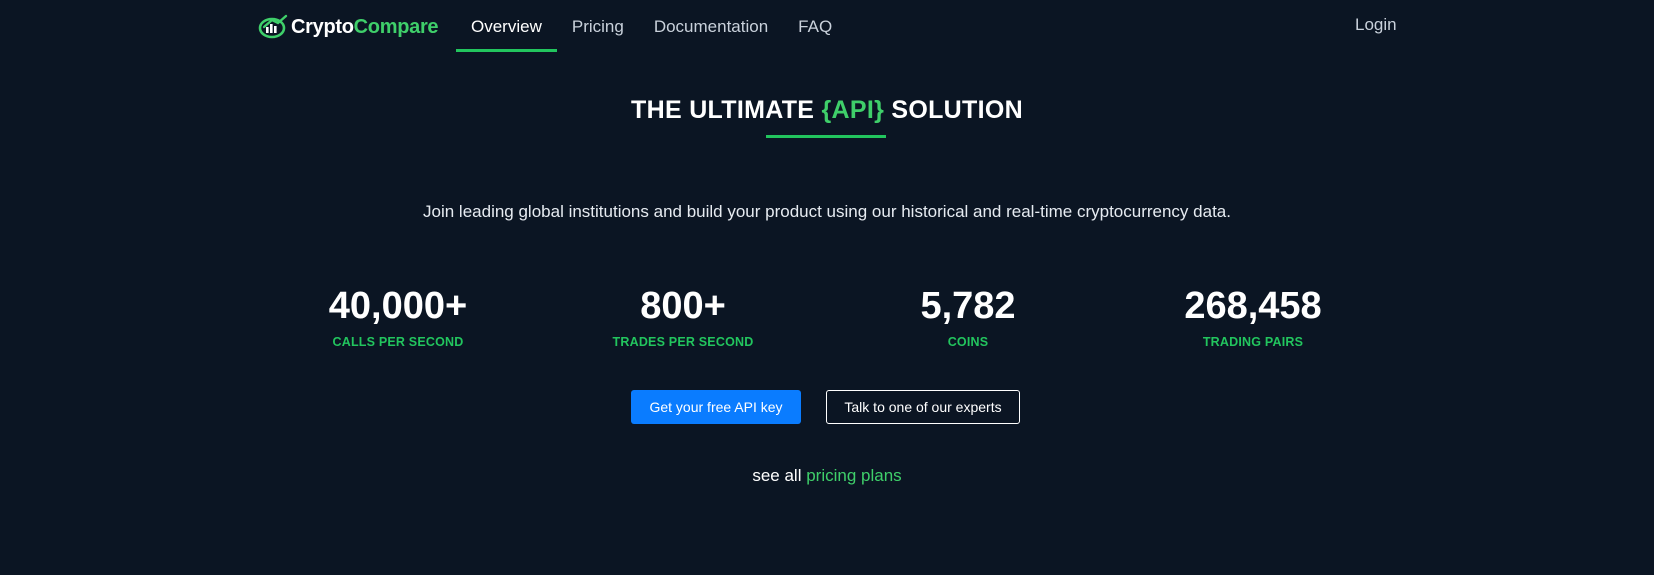  I want to click on stat-label: CALLS PER SECOND, so click(398, 342).